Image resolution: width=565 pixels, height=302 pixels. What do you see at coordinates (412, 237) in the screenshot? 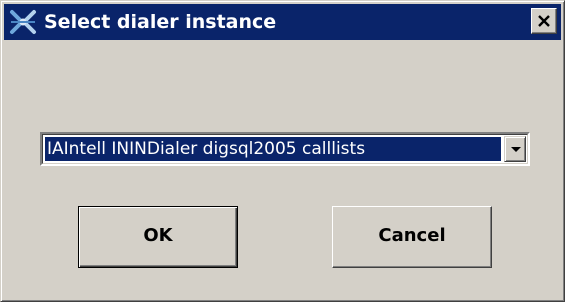
I see `cancel-button: Cancel` at bounding box center [412, 237].